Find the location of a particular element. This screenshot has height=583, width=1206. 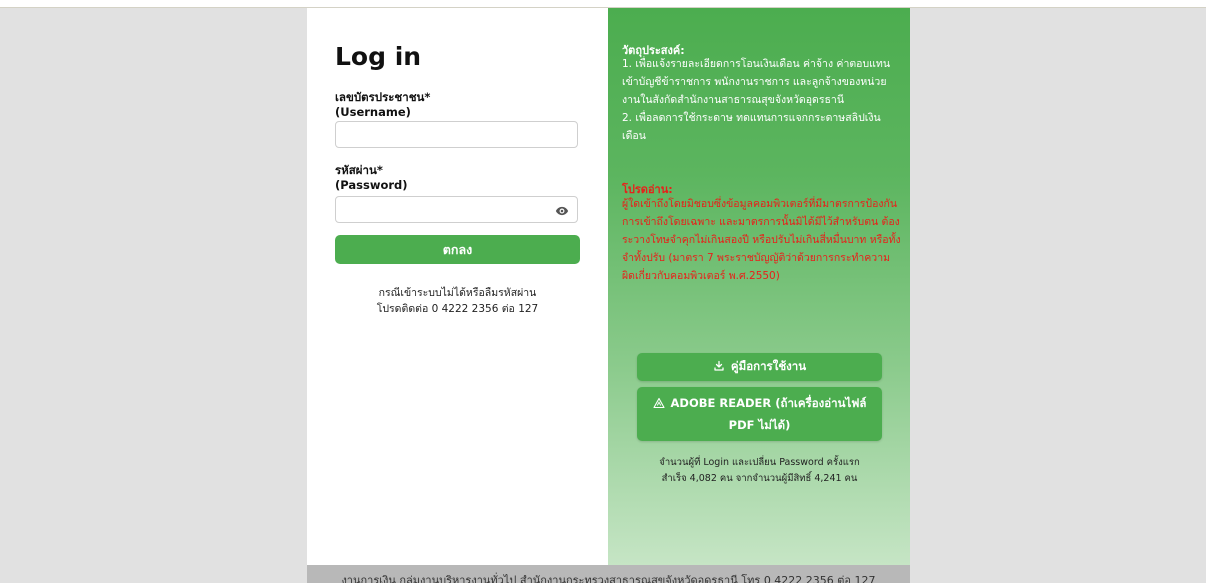

warning-triangle-icon is located at coordinates (658, 403).